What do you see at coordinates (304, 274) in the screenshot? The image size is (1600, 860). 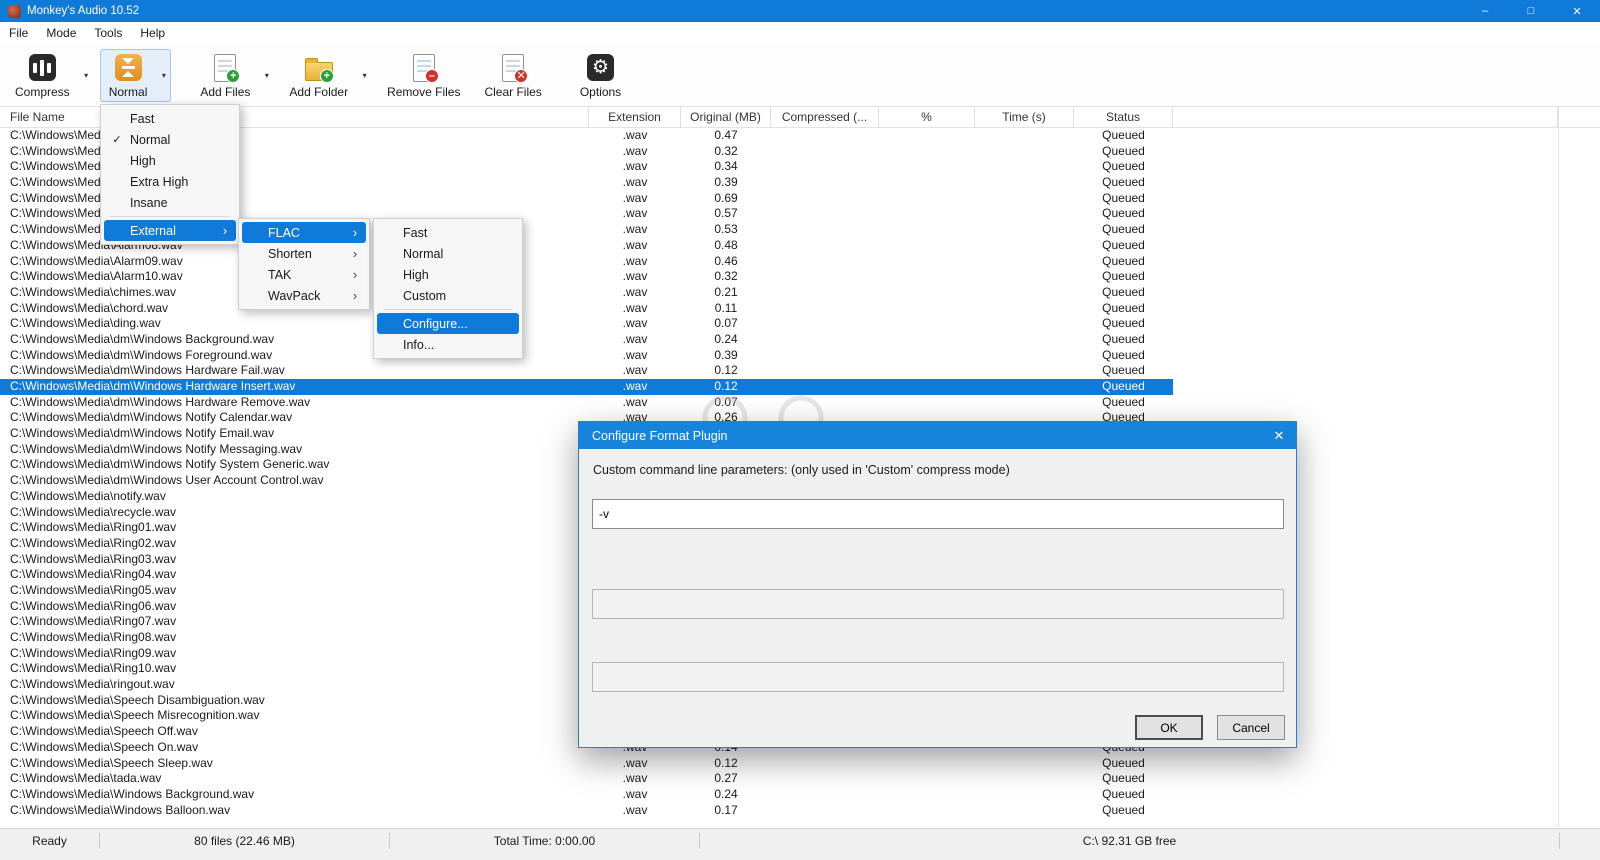 I see `menu-item-tak: TAK ›` at bounding box center [304, 274].